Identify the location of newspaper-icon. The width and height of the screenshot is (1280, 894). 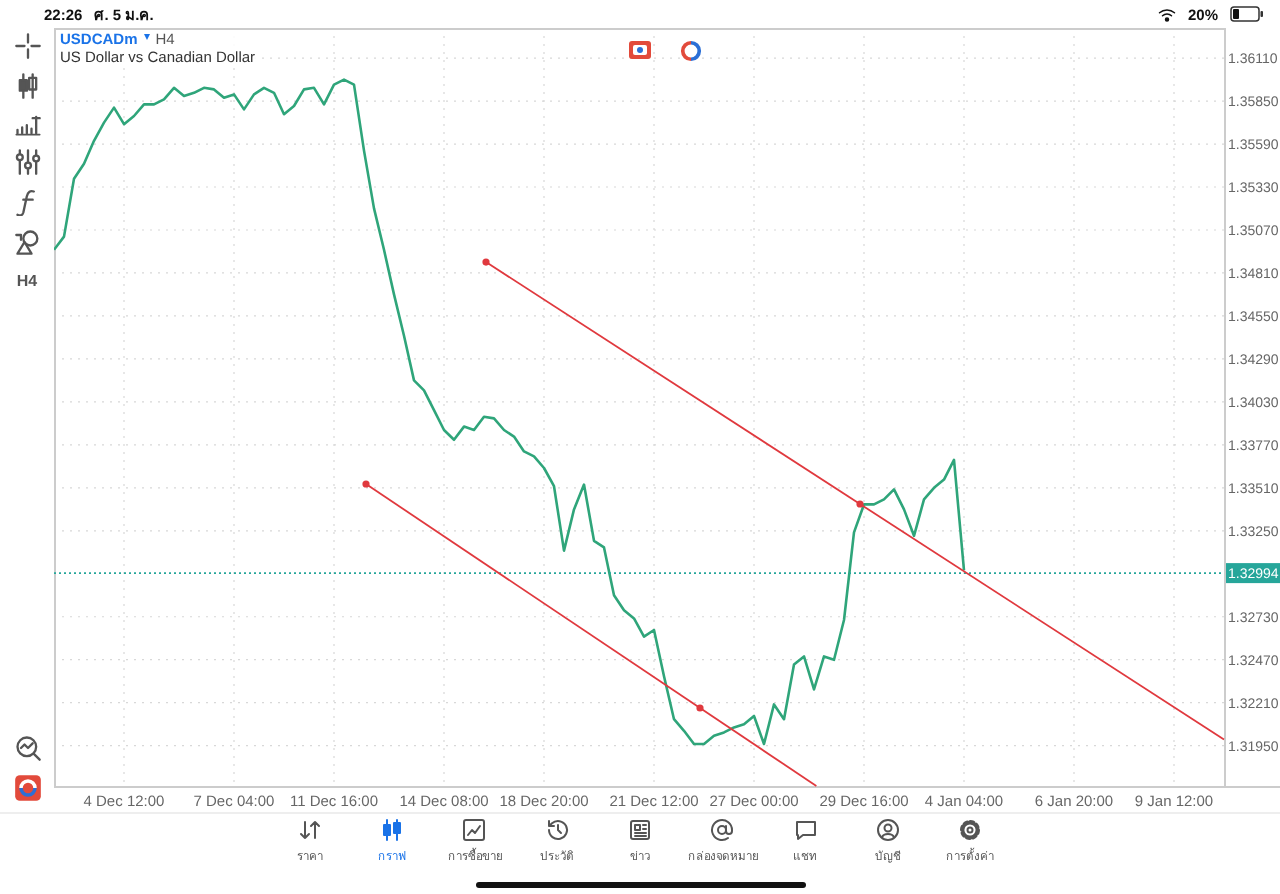
(639, 830).